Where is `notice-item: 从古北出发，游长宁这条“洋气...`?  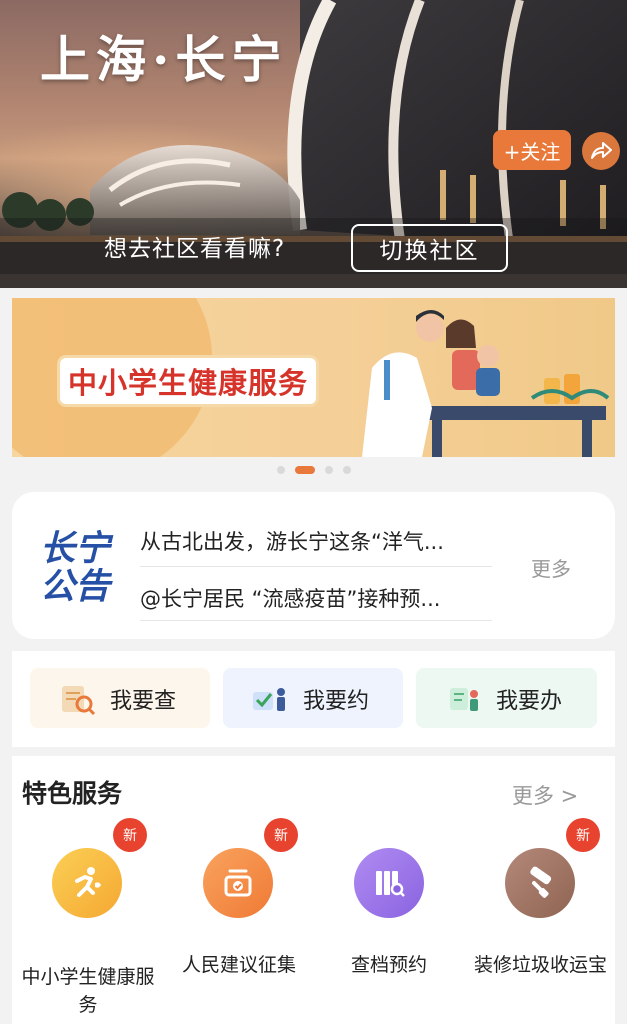 notice-item: 从古北出发，游长宁这条“洋气... is located at coordinates (292, 541).